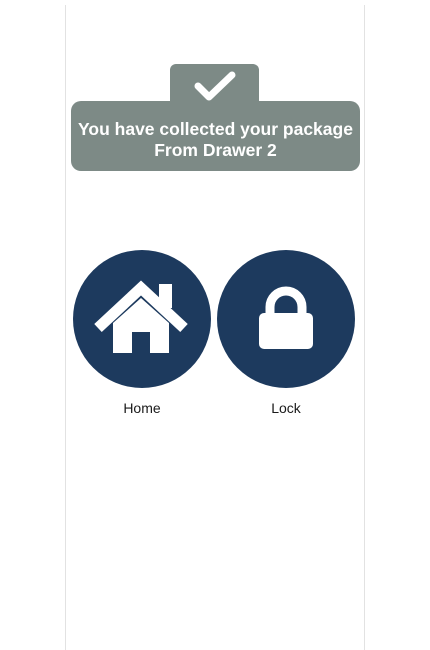 This screenshot has height=650, width=430. I want to click on home-label: Home, so click(142, 408).